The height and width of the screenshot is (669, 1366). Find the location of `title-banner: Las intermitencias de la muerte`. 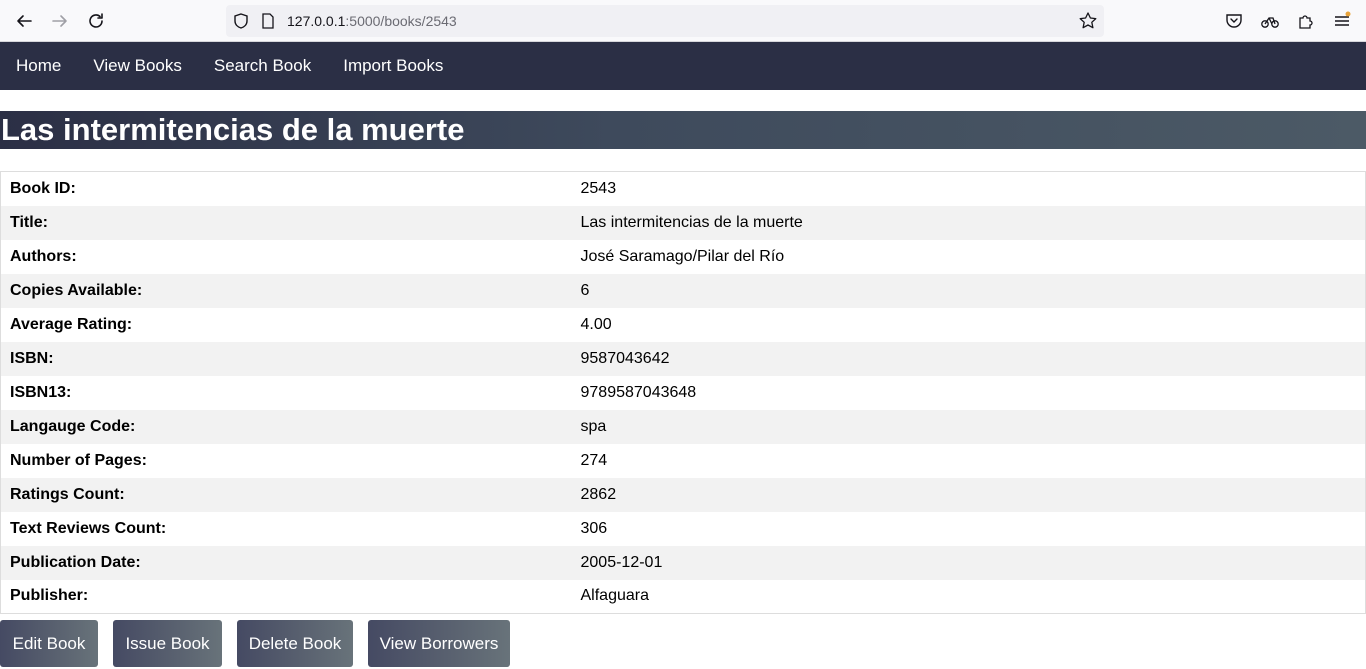

title-banner: Las intermitencias de la muerte is located at coordinates (683, 130).